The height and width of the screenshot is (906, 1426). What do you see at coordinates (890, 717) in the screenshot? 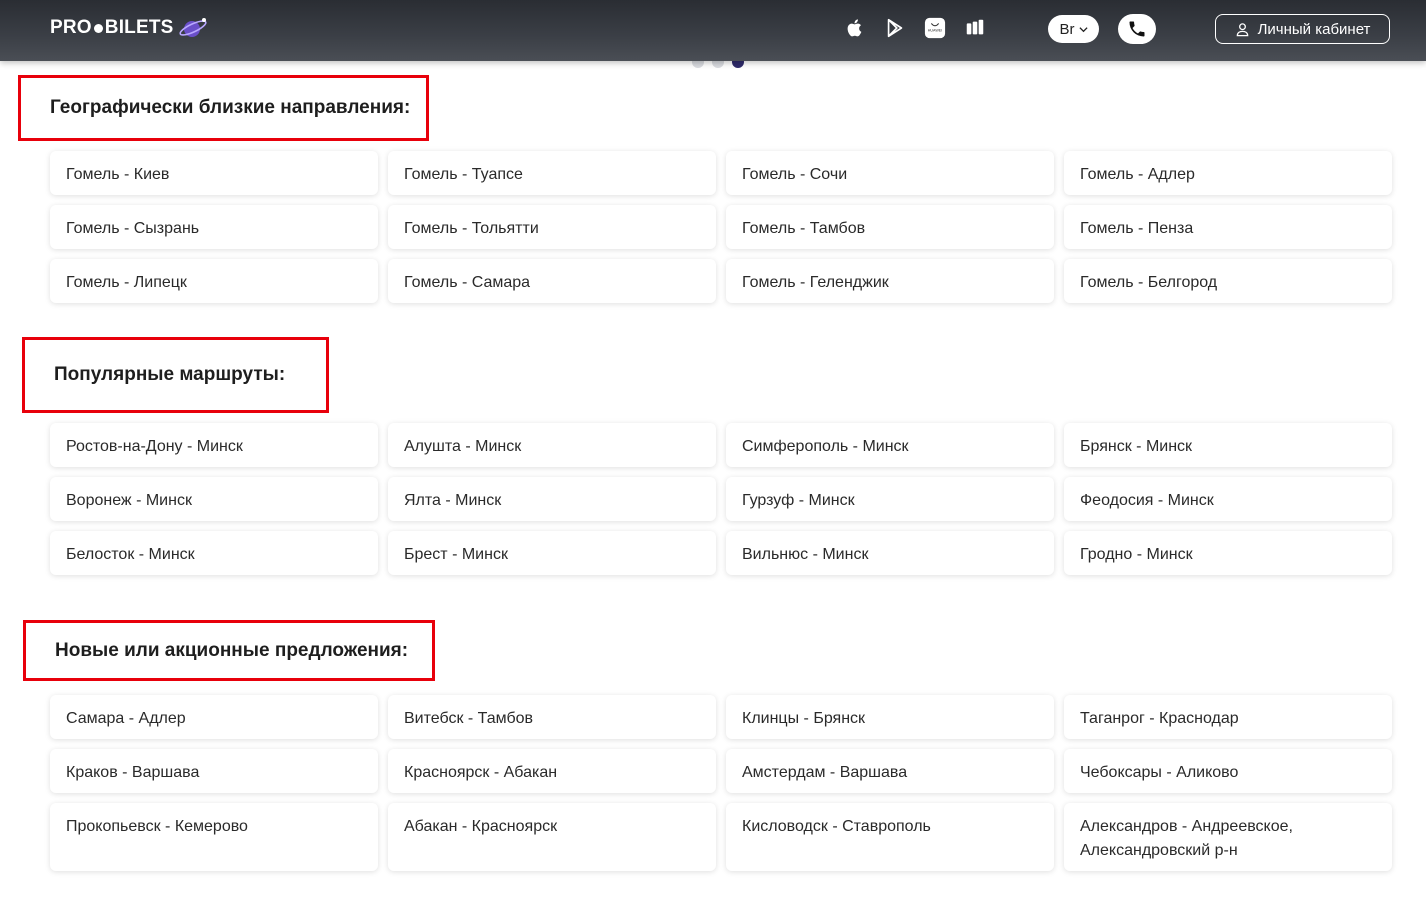
I see `route-link: Клинцы - Брянск` at bounding box center [890, 717].